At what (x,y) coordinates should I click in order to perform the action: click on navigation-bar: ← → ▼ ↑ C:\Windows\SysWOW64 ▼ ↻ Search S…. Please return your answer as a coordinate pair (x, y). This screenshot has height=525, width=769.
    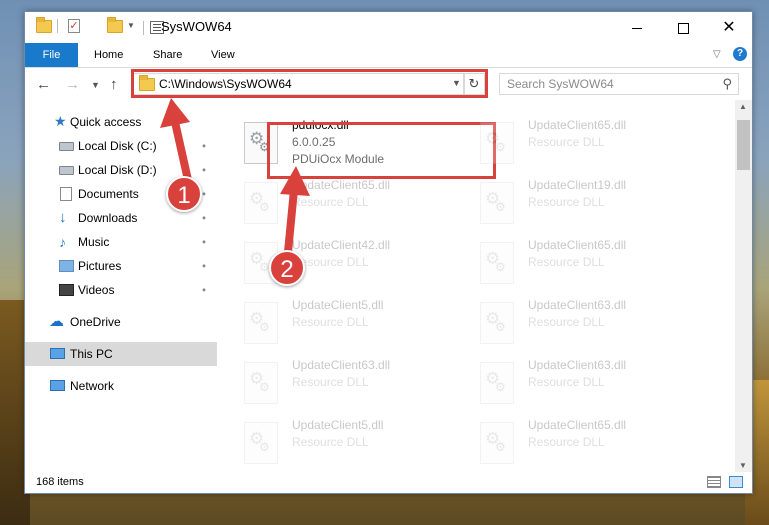
    Looking at the image, I should click on (388, 84).